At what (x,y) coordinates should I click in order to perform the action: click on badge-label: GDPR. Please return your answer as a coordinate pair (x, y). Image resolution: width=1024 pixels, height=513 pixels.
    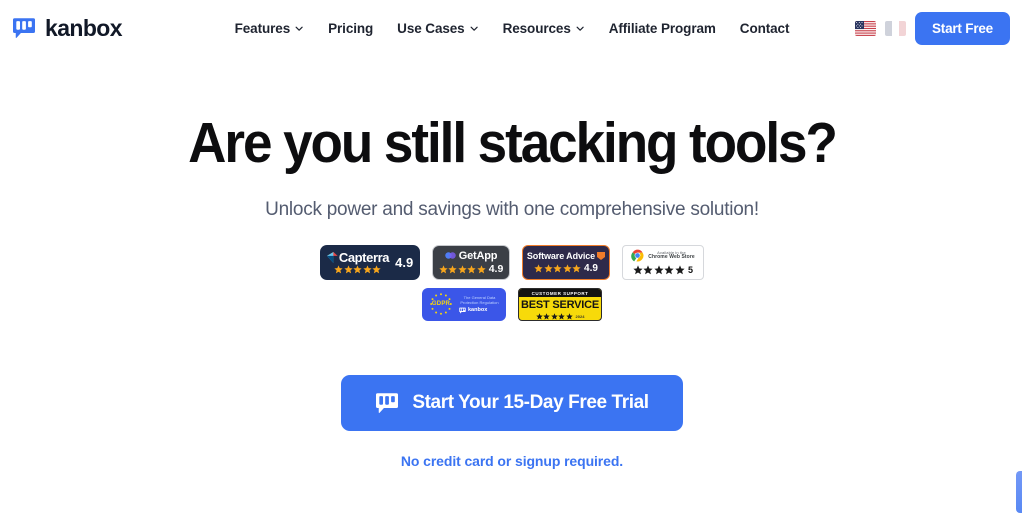
    Looking at the image, I should click on (441, 304).